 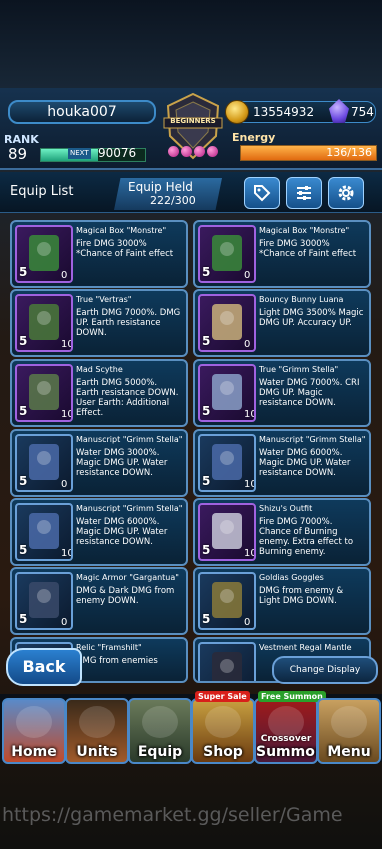 What do you see at coordinates (362, 112) in the screenshot?
I see `gem-amount: 754` at bounding box center [362, 112].